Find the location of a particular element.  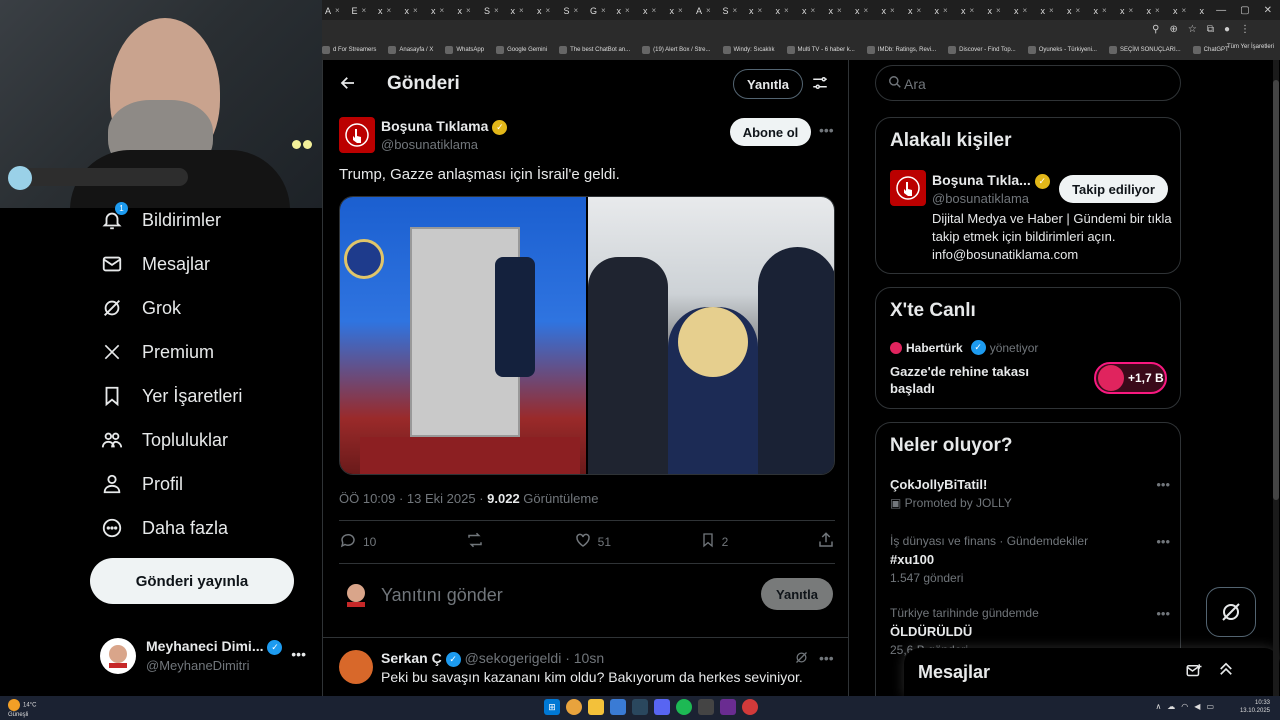

minimize-icon: — is located at coordinates (1221, 10).